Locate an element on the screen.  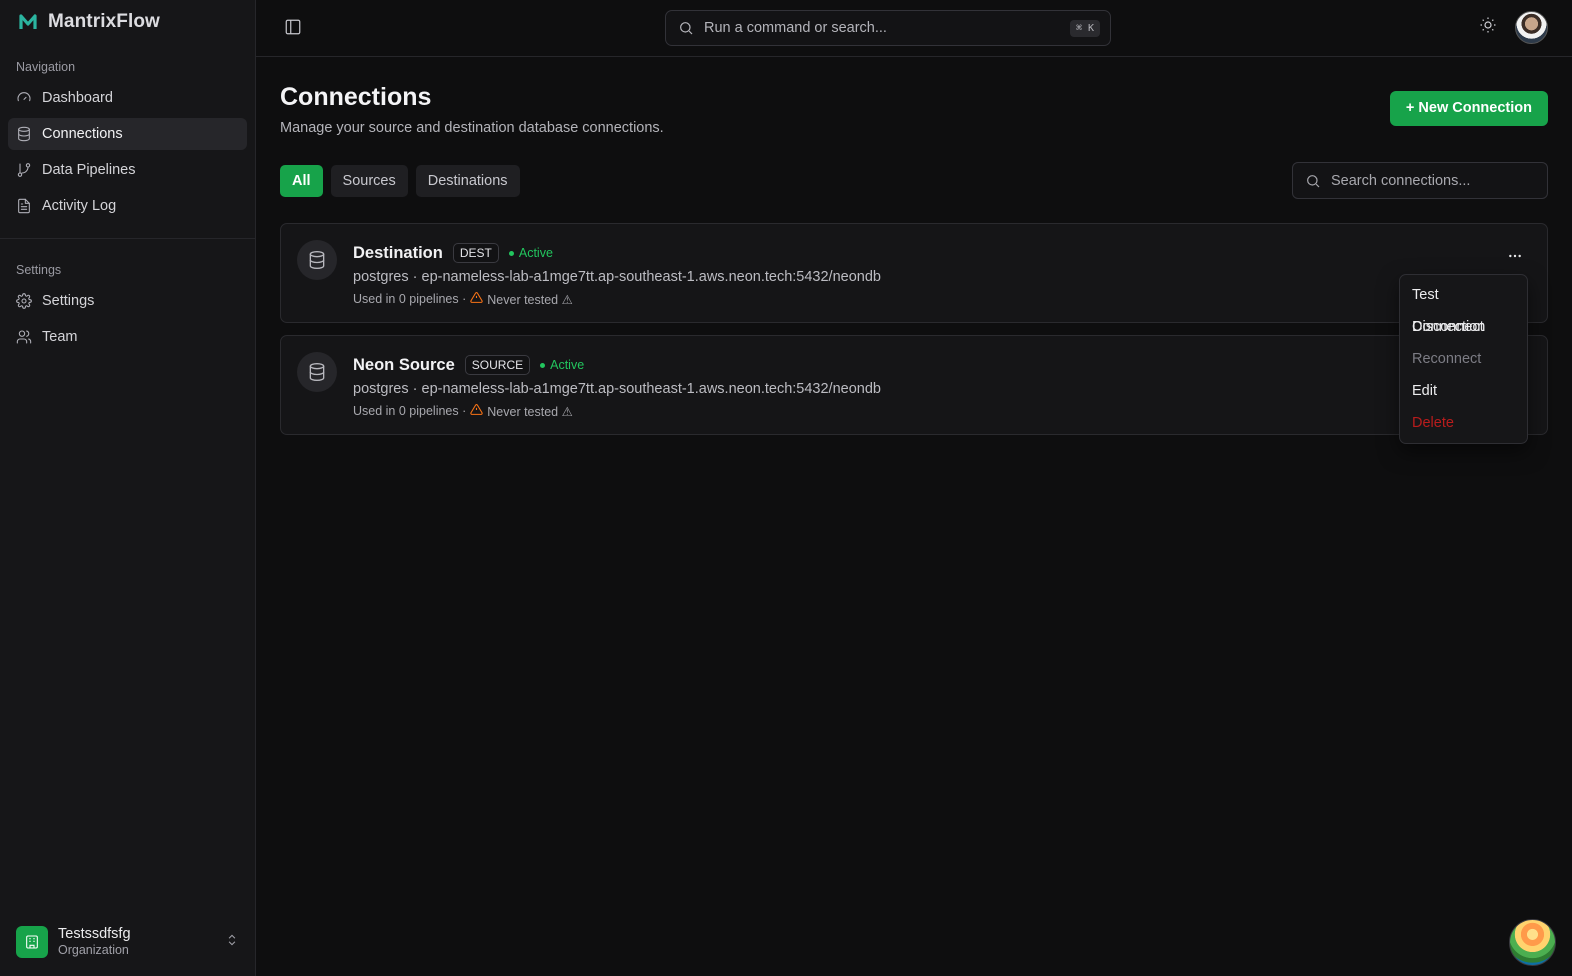
topbar: Run a command or search... ⌘ K is located at coordinates (914, 28).